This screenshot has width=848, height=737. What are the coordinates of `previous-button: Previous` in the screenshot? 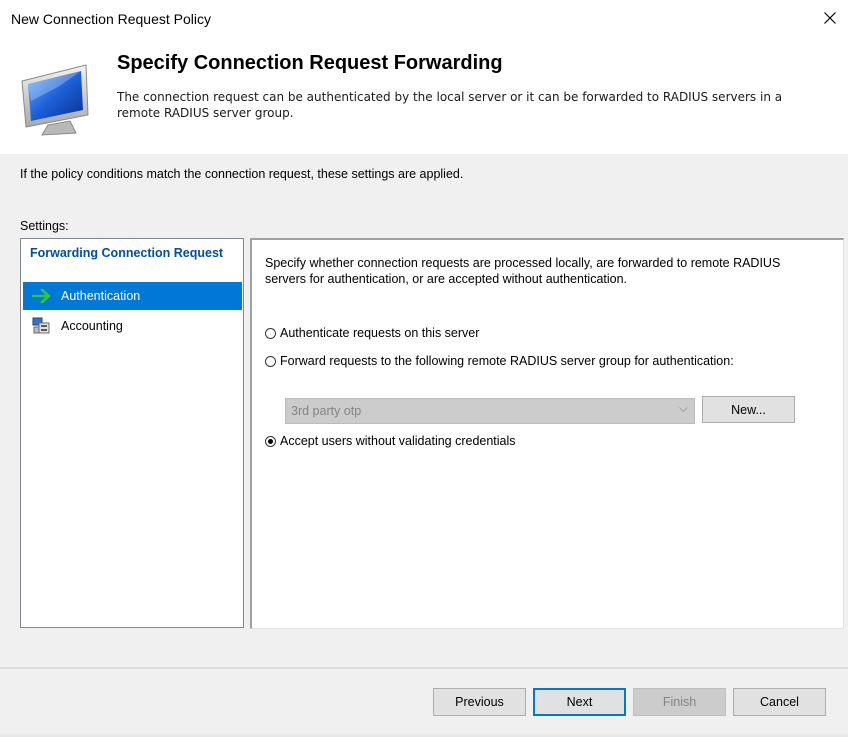 It's located at (479, 702).